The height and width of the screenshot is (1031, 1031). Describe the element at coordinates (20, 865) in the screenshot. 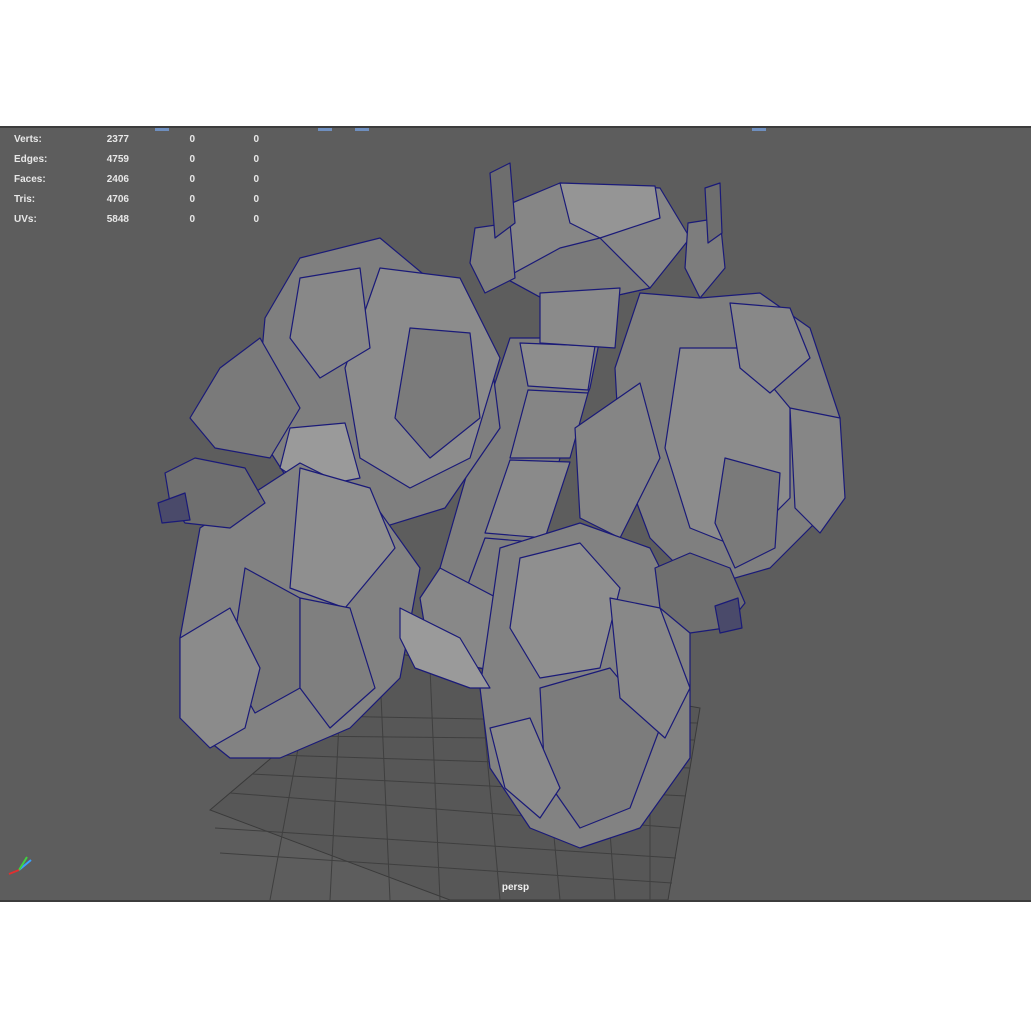

I see `axis-gizmo-icon` at that location.